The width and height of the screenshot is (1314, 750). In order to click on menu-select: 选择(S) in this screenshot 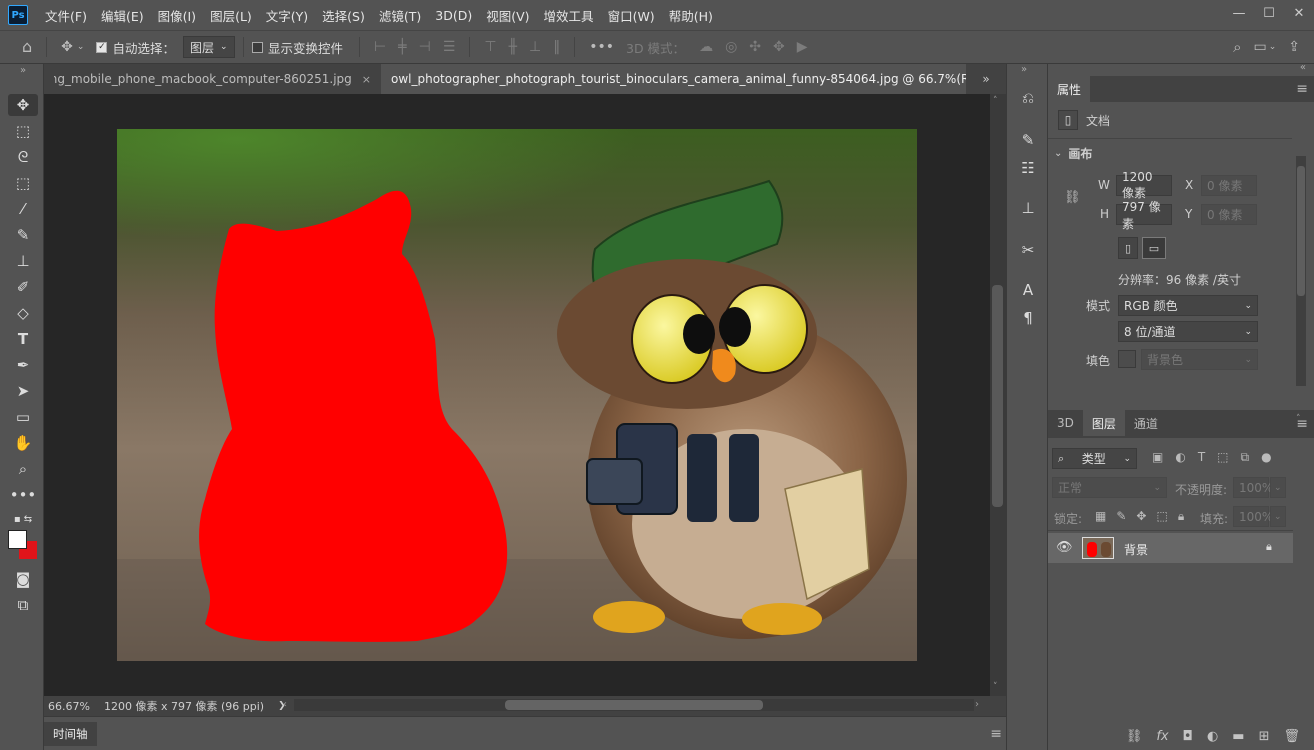, I will do `click(343, 15)`.